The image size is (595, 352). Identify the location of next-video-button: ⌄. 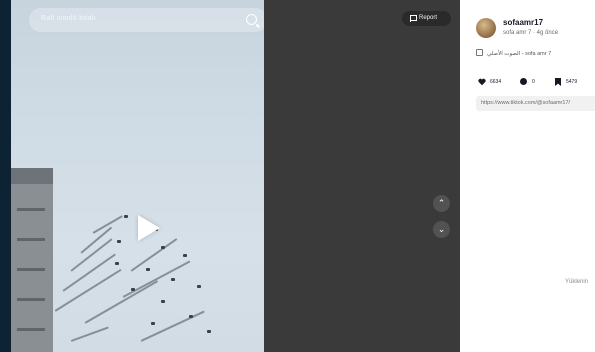
(441, 229).